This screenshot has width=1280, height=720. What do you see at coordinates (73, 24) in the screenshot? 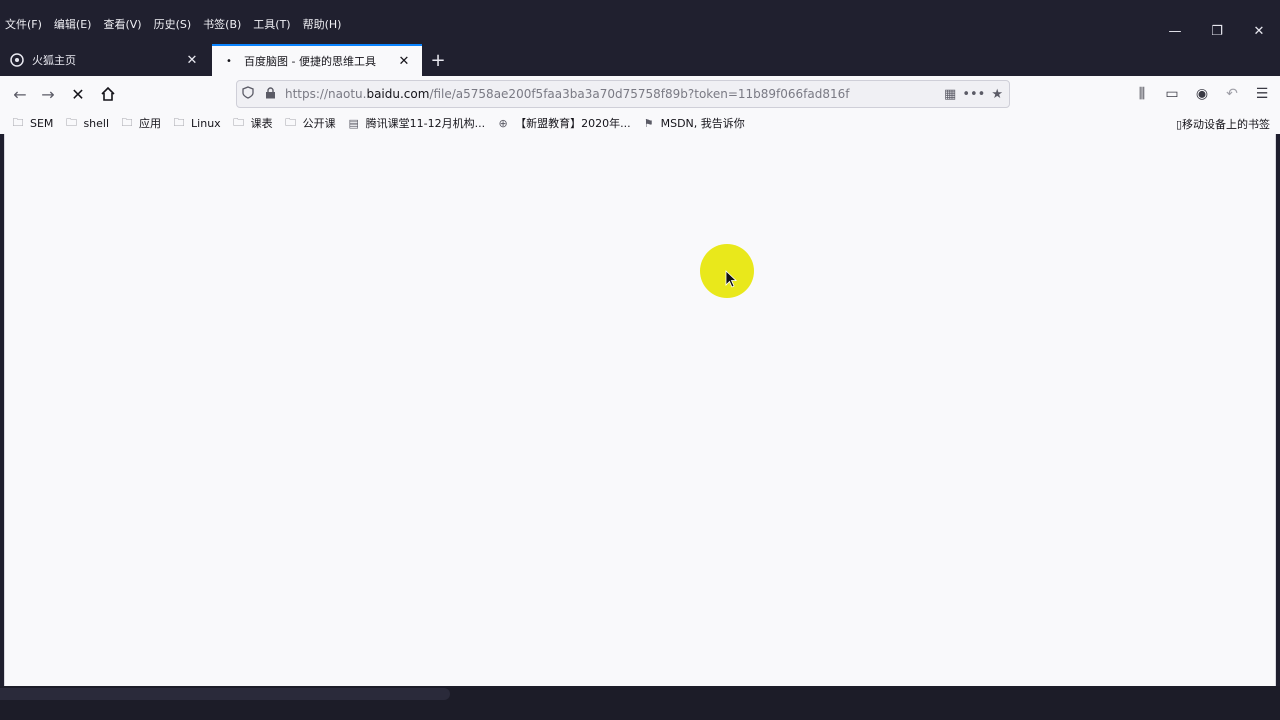
I see `menu-edit: 编辑(E)` at bounding box center [73, 24].